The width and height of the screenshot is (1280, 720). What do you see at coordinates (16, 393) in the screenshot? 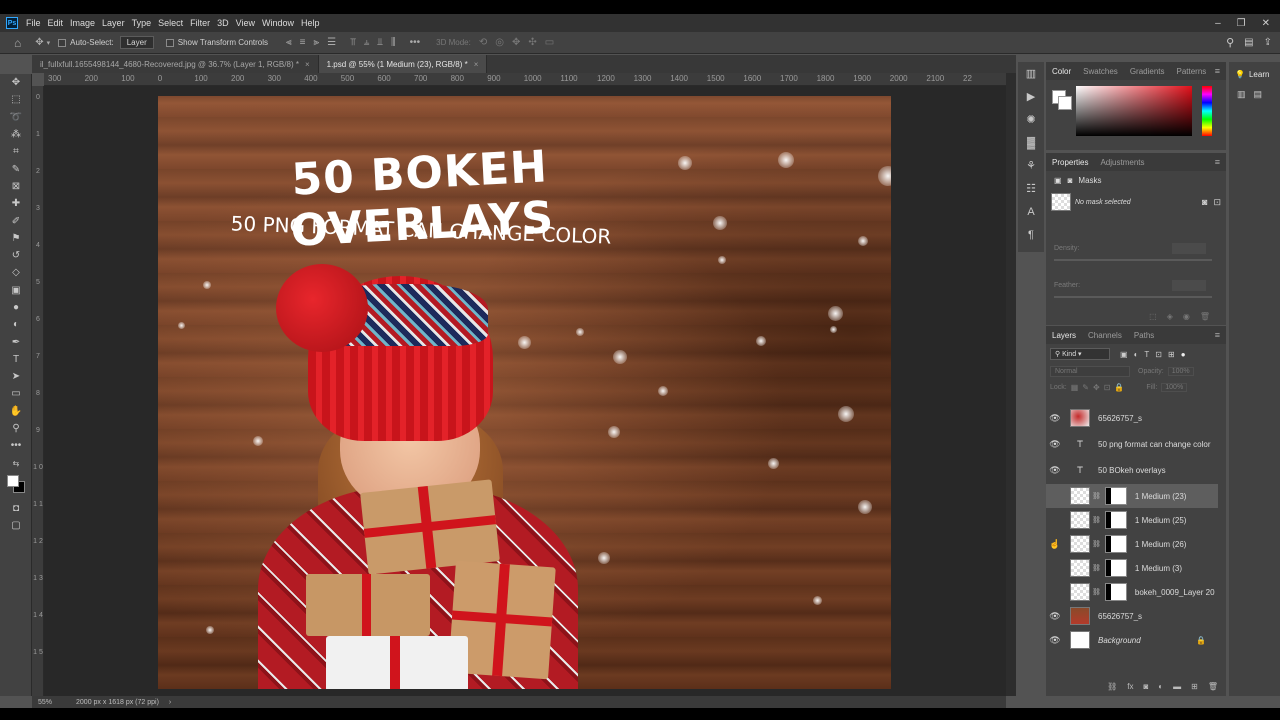
I see `rectangle-tool-icon: ▭` at bounding box center [16, 393].